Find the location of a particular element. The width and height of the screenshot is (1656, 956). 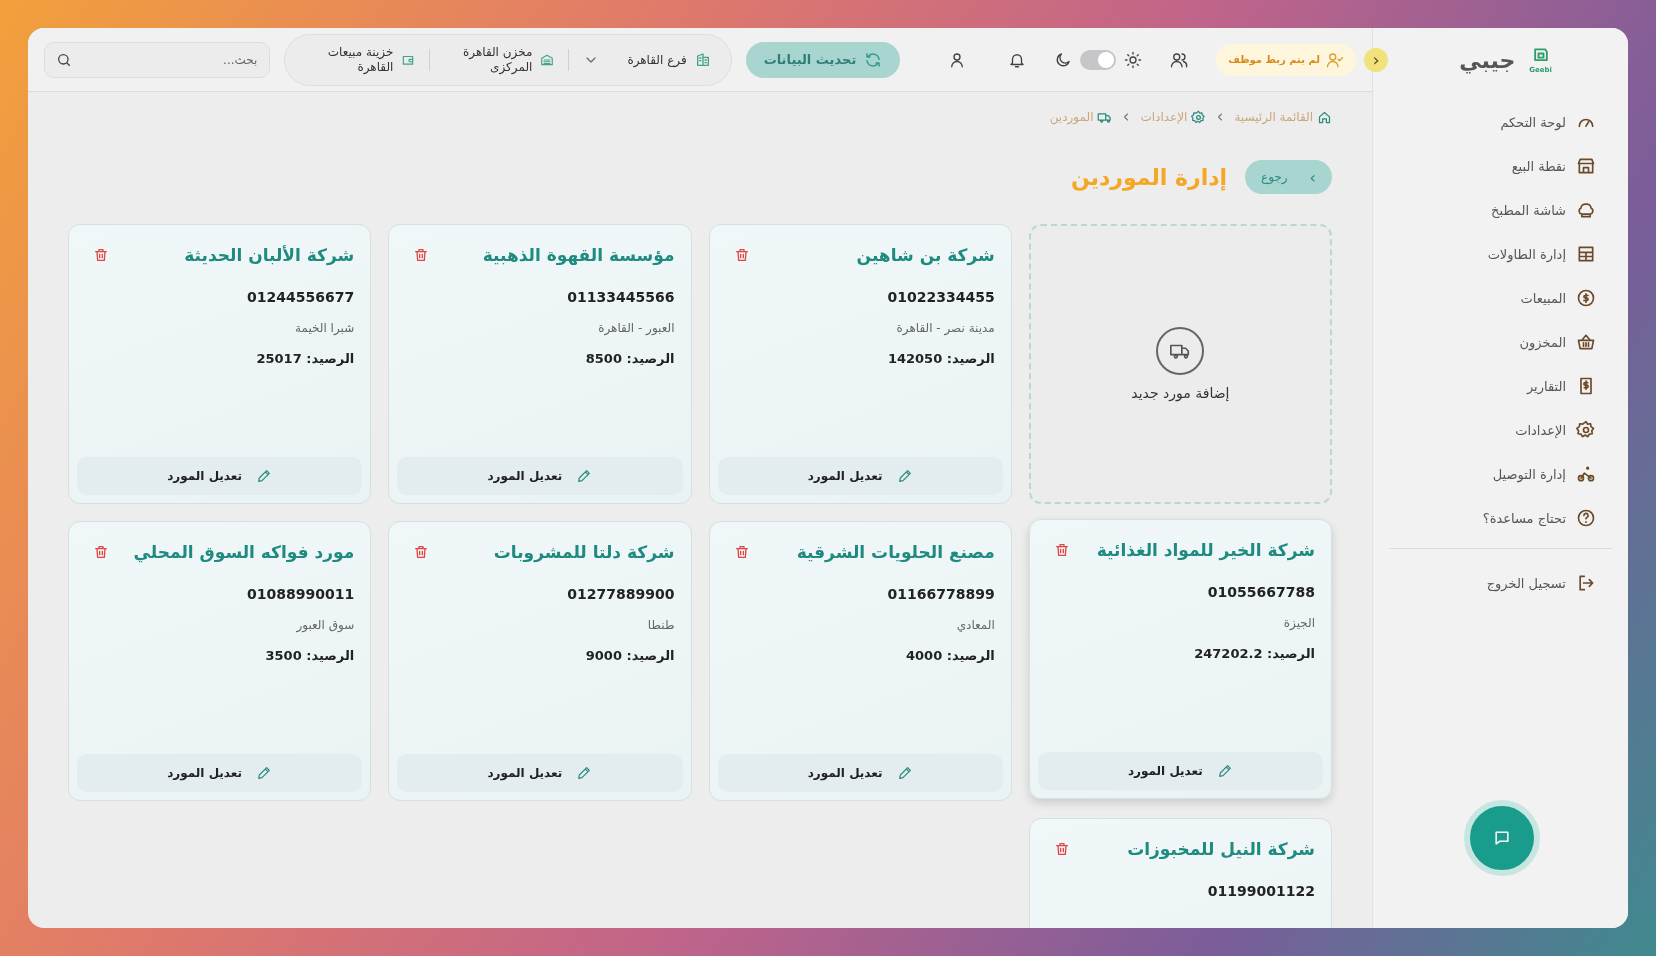

supplier-address: العبور - القاهرة is located at coordinates (636, 328).